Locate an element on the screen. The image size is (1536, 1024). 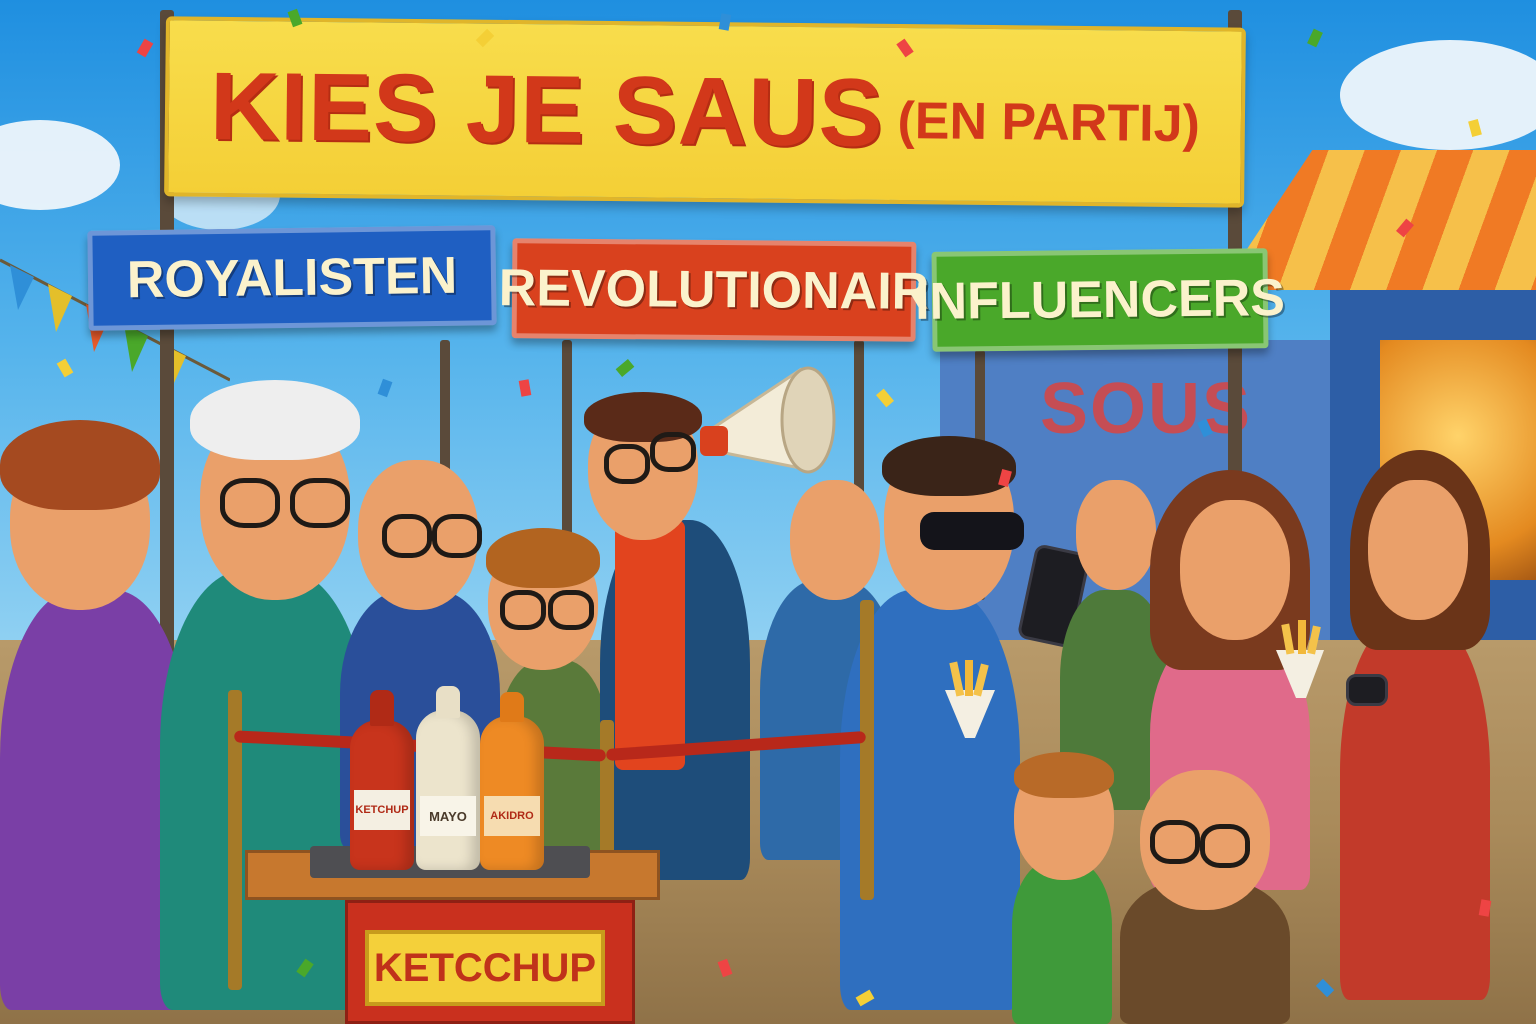
banner-title: KIES JE SAUS is located at coordinates (547, 109).